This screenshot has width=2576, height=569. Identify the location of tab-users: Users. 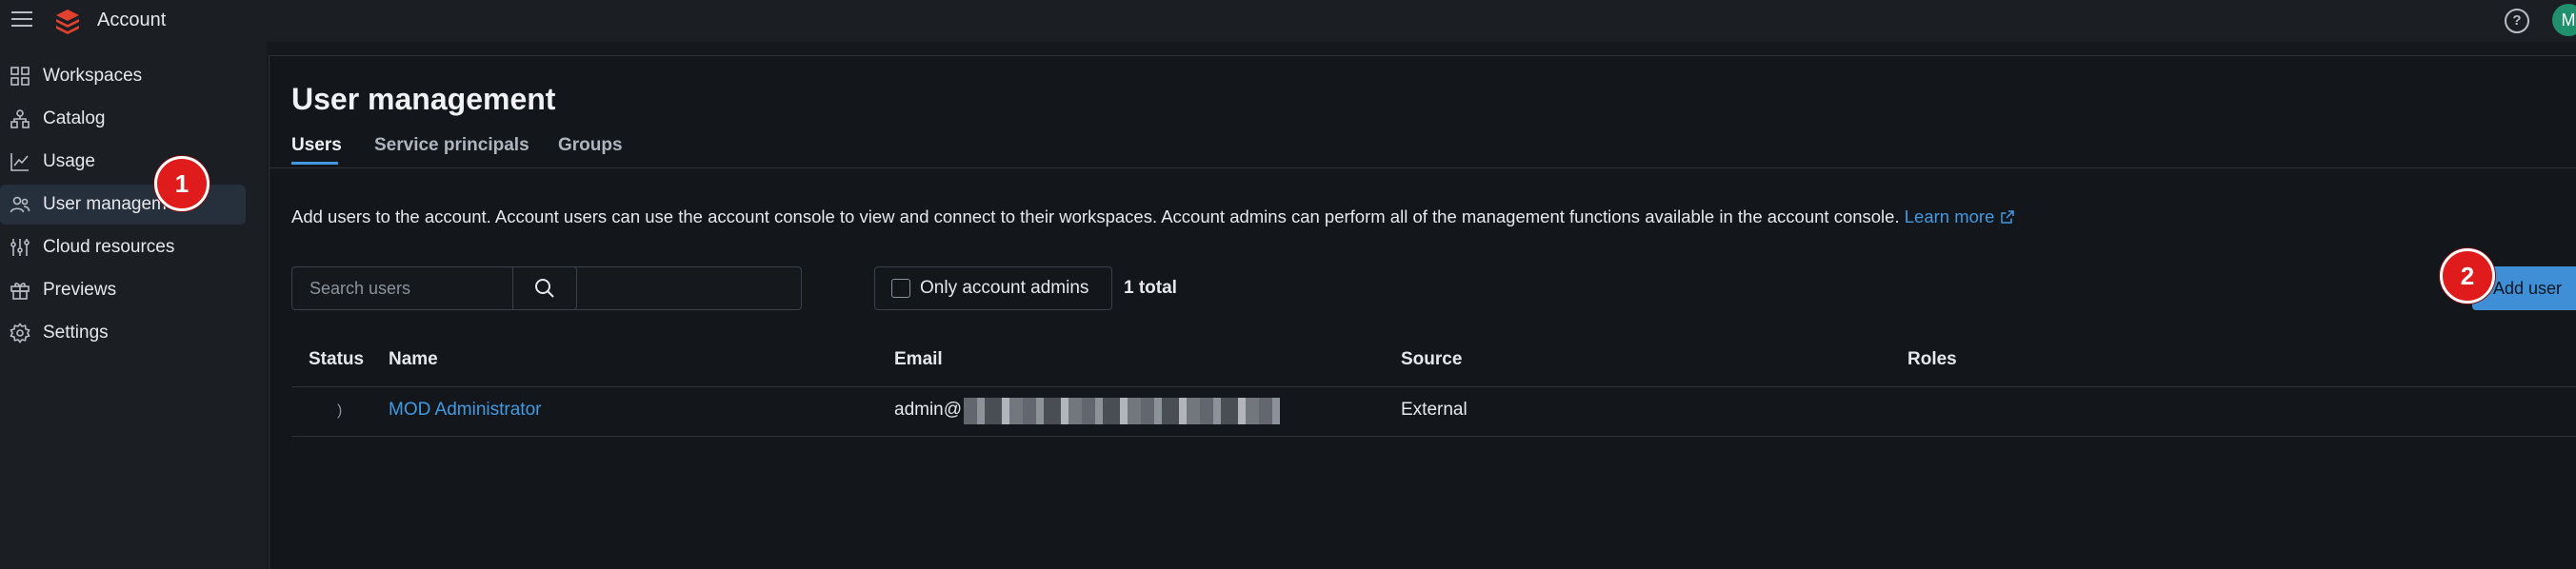
(316, 145).